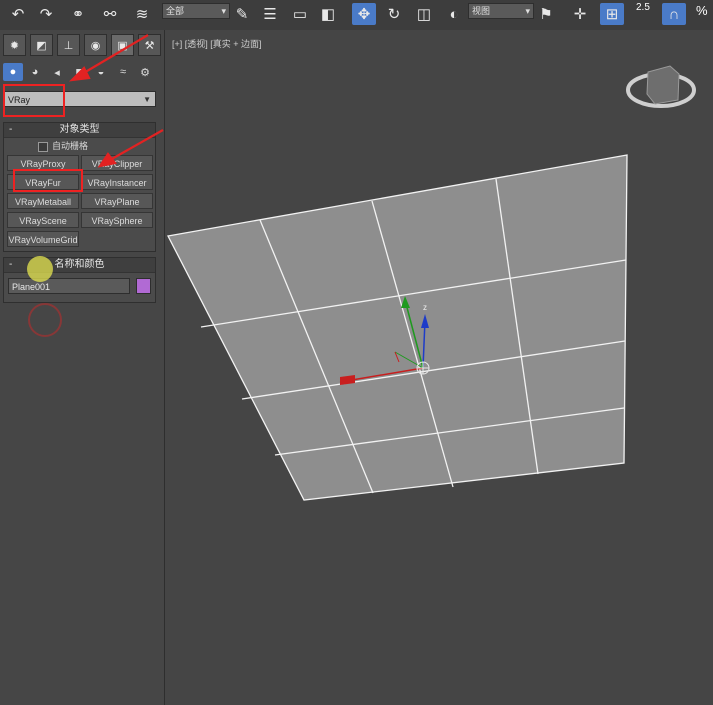 Image resolution: width=713 pixels, height=705 pixels. I want to click on motion-tab-icon: ◉, so click(95, 45).